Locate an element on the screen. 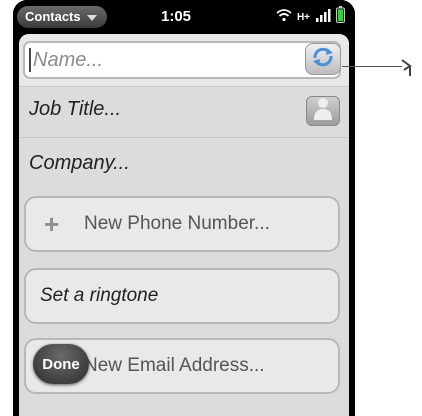 The image size is (422, 416). contact-photo-button is located at coordinates (323, 111).